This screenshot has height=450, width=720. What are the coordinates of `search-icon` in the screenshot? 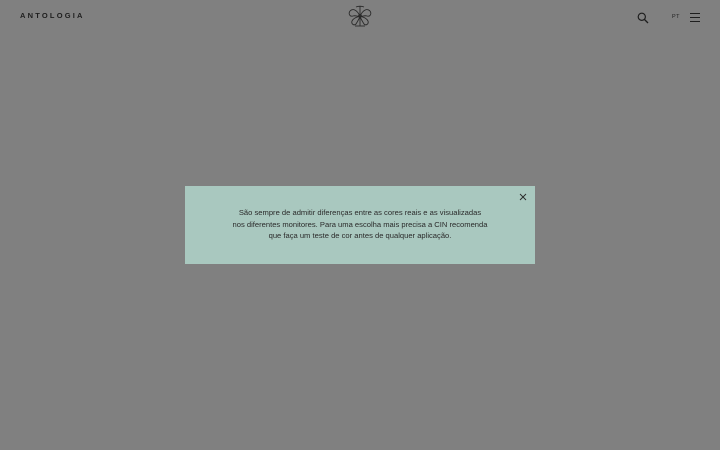 It's located at (643, 18).